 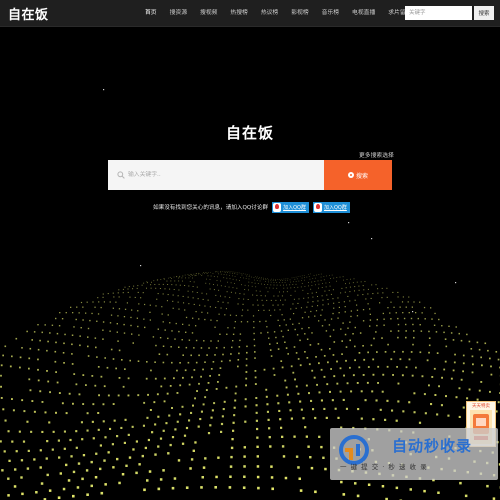 I want to click on more-search-options-link: 更多搜索选择, so click(x=376, y=154).